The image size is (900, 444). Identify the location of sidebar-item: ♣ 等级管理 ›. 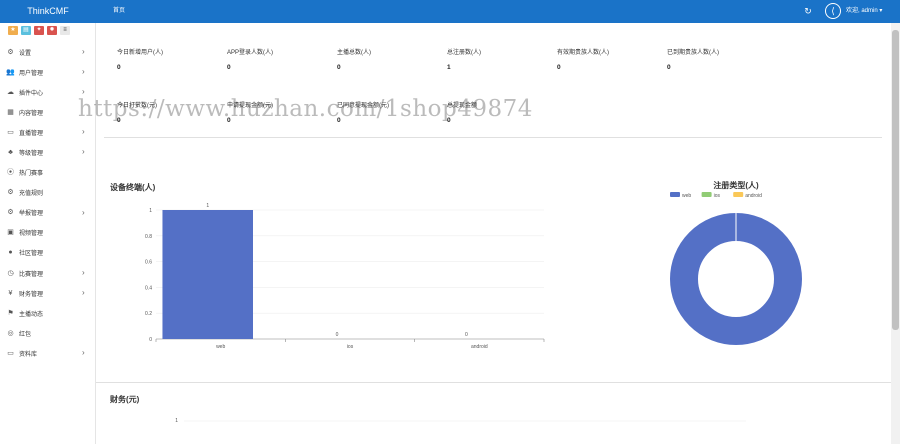
(48, 152).